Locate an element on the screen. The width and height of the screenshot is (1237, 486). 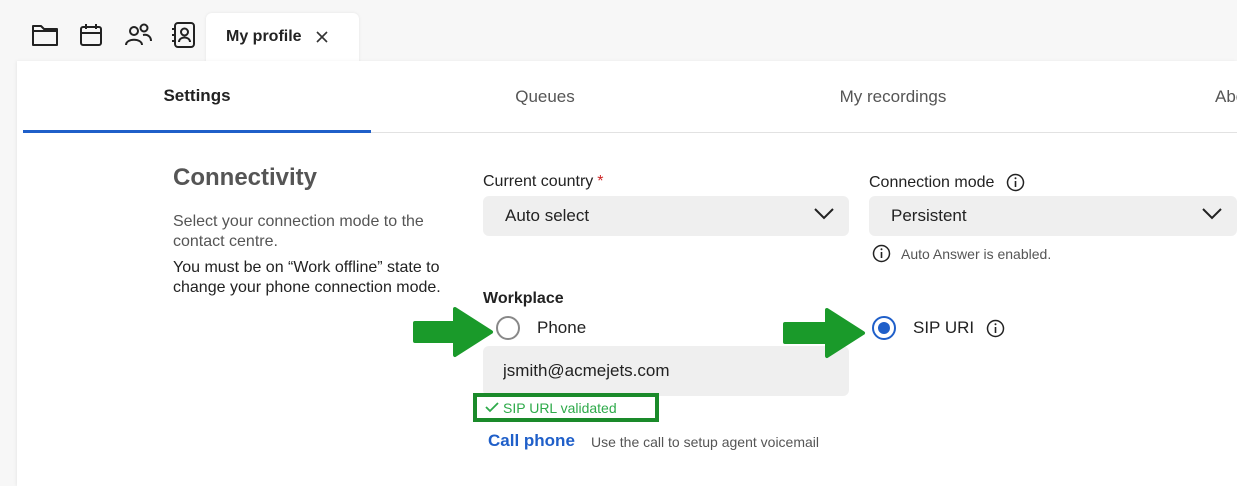
country-label-text: Current country is located at coordinates (538, 181).